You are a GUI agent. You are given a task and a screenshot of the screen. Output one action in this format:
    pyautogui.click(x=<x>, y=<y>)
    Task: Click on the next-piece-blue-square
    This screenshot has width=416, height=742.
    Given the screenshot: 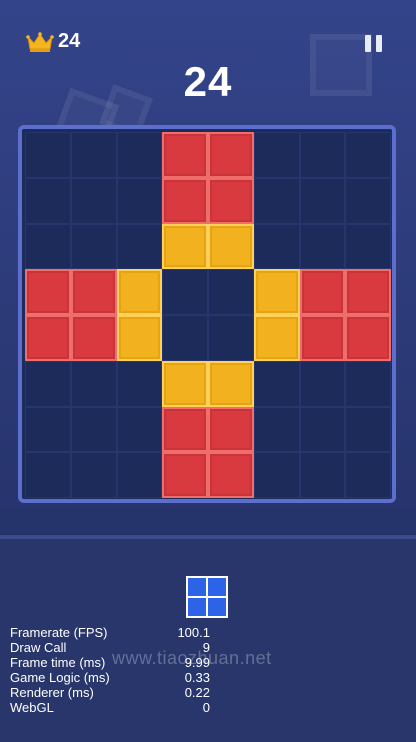 What is the action you would take?
    pyautogui.click(x=207, y=597)
    